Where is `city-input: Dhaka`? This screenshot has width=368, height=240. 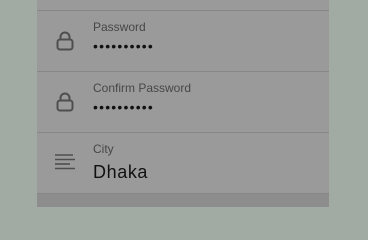 city-input: Dhaka is located at coordinates (120, 172).